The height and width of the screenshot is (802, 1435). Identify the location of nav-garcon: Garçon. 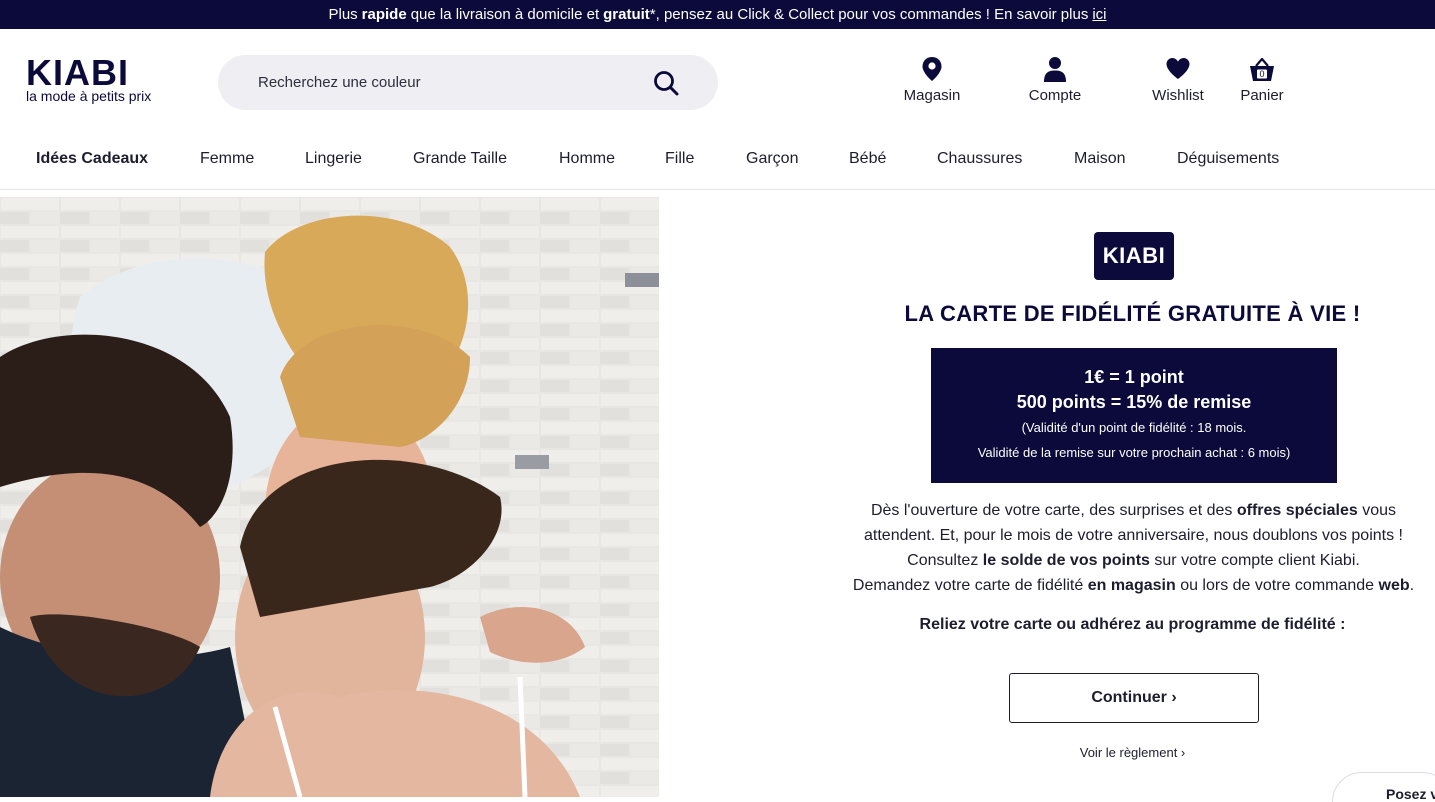
(772, 159).